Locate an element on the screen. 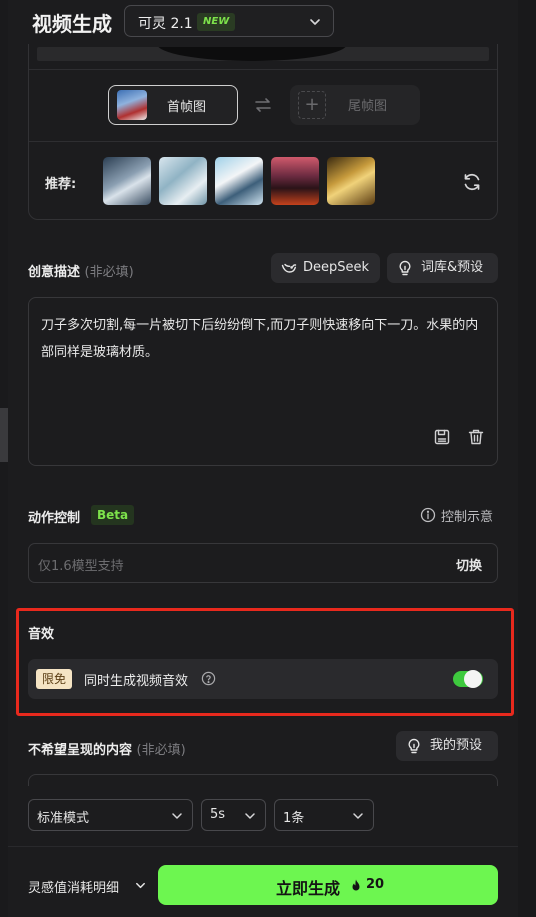  my-preset-button: 我的预设 is located at coordinates (447, 746).